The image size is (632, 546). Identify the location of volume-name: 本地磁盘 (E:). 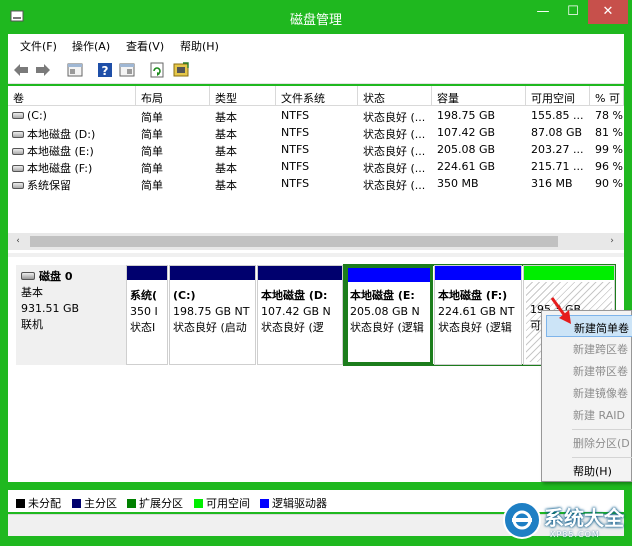
(60, 151).